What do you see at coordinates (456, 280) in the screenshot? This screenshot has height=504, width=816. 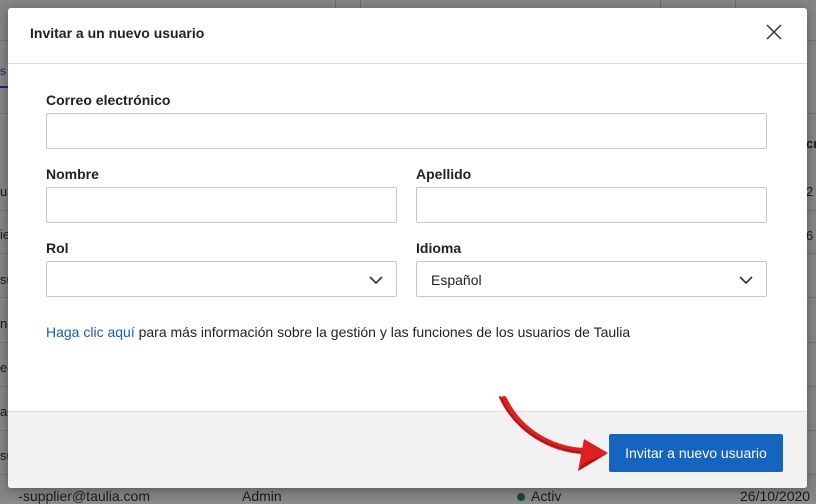 I see `language-select-value: Español` at bounding box center [456, 280].